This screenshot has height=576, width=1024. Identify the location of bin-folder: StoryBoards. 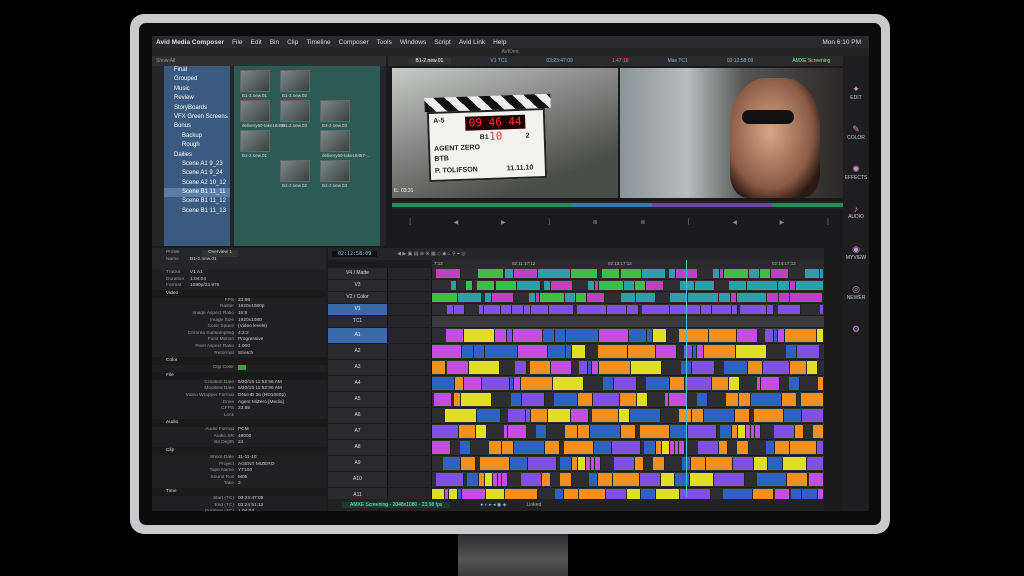
(197, 108).